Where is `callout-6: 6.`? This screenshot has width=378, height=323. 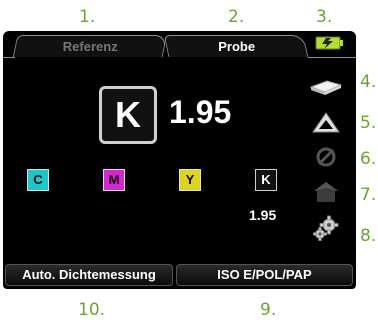
callout-6: 6. is located at coordinates (368, 159).